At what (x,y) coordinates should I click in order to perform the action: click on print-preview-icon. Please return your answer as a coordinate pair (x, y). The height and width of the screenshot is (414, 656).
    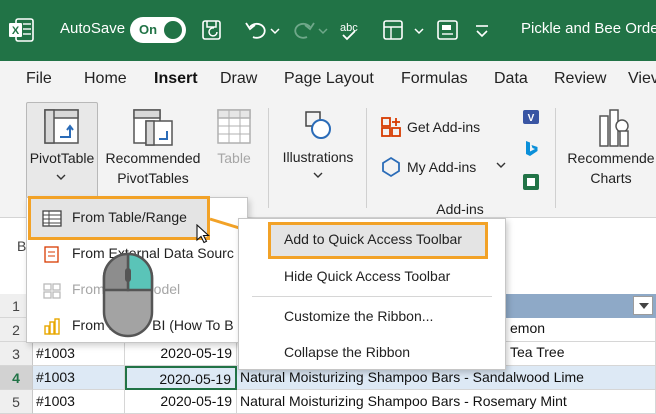
    Looking at the image, I should click on (394, 30).